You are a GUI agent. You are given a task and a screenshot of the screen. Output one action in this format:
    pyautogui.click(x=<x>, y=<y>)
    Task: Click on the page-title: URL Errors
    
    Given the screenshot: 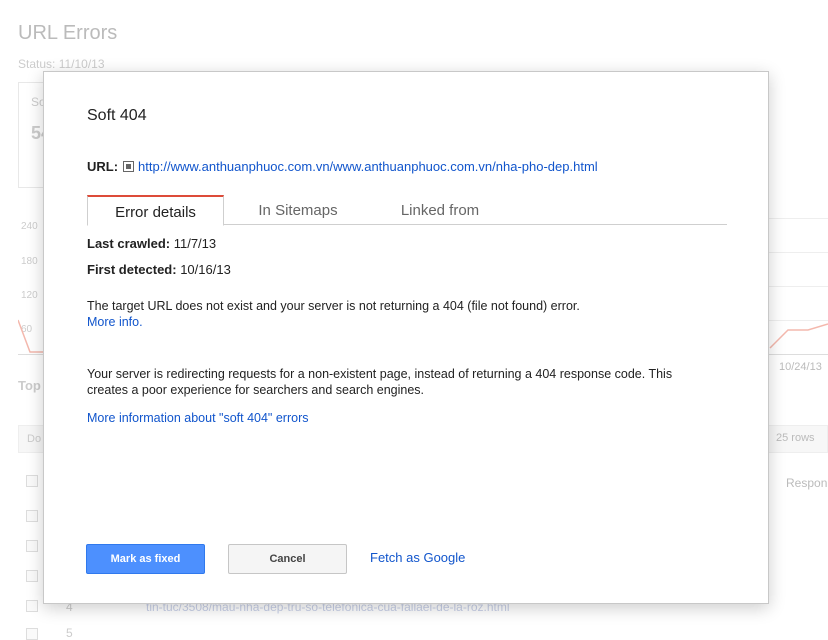 What is the action you would take?
    pyautogui.click(x=68, y=33)
    